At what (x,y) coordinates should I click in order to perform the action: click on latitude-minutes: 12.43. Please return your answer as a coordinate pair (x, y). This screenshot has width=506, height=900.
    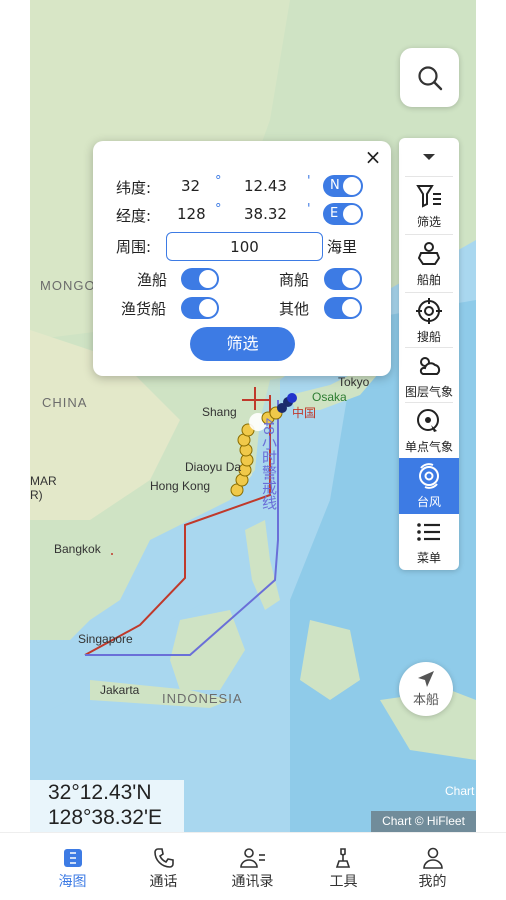
    Looking at the image, I should click on (265, 186).